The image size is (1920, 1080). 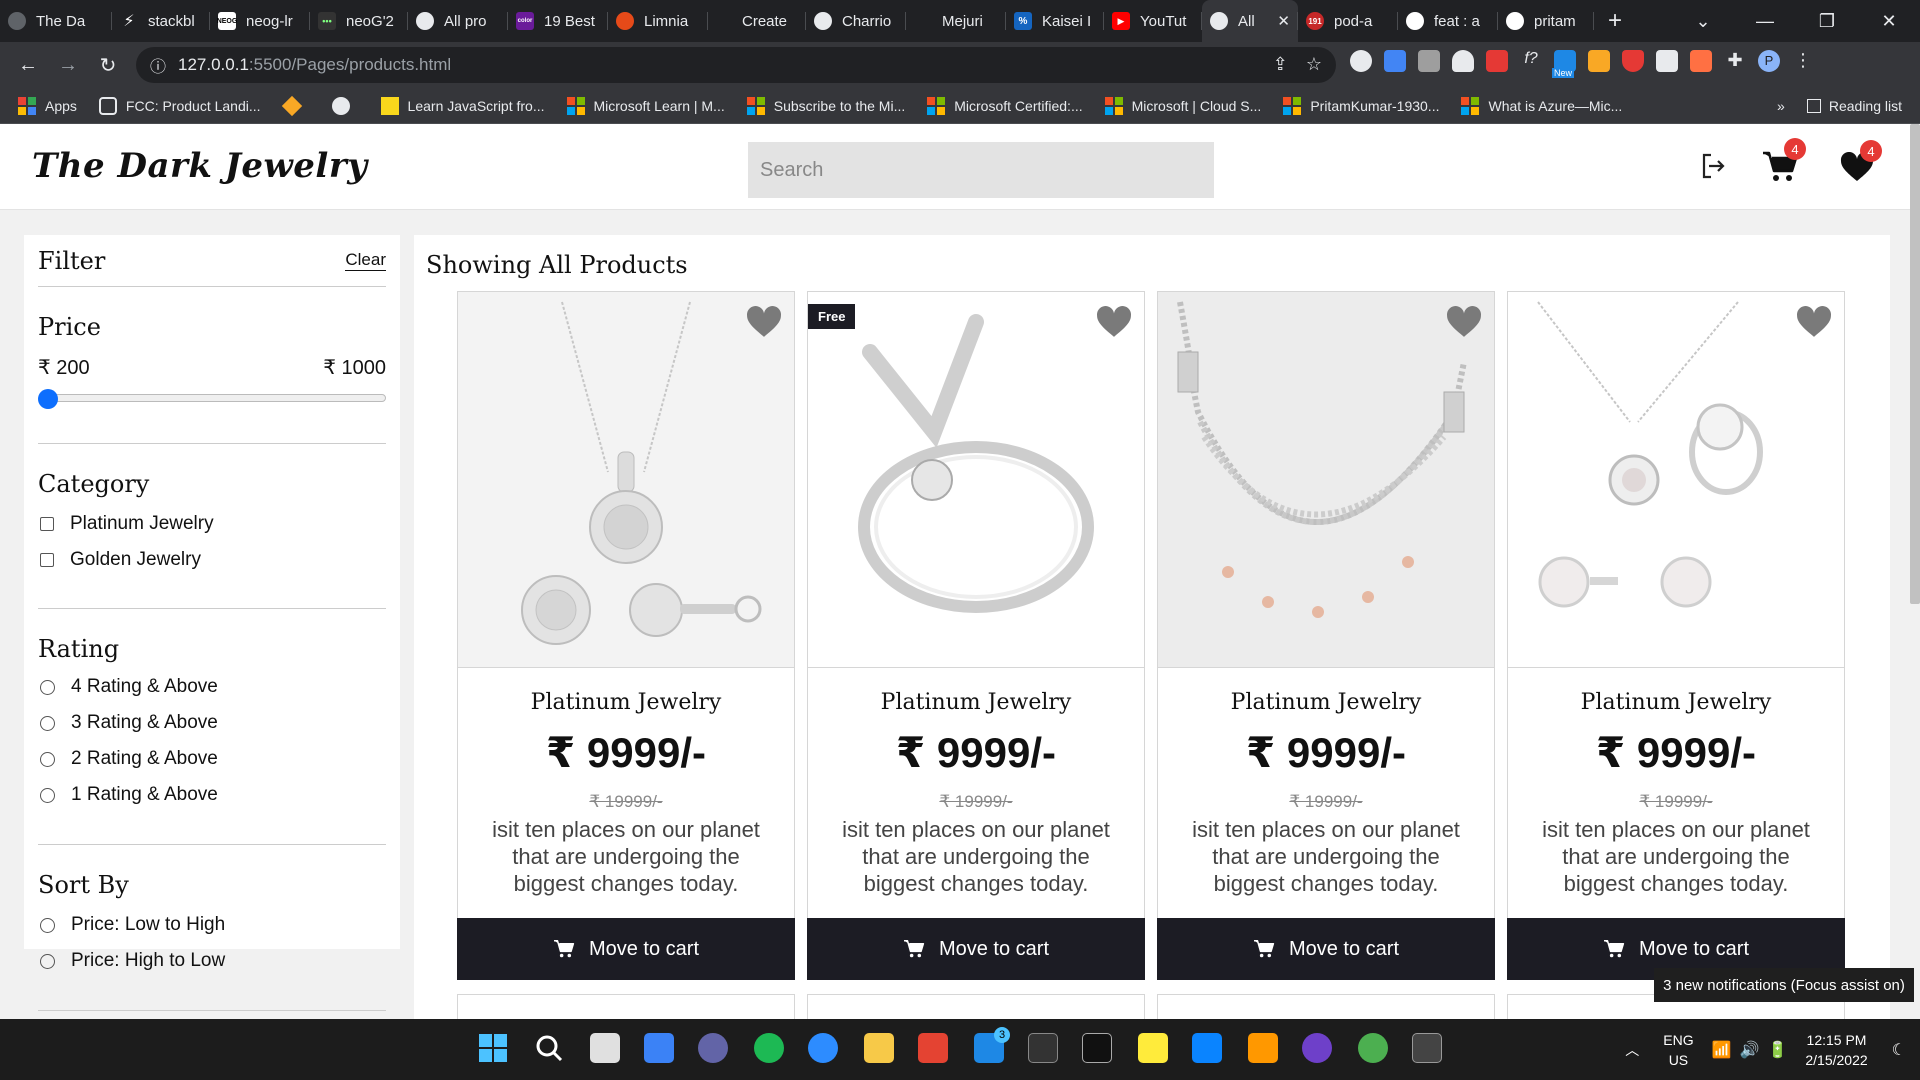 What do you see at coordinates (1632, 1050) in the screenshot?
I see `chevron-up-icon: ︿` at bounding box center [1632, 1050].